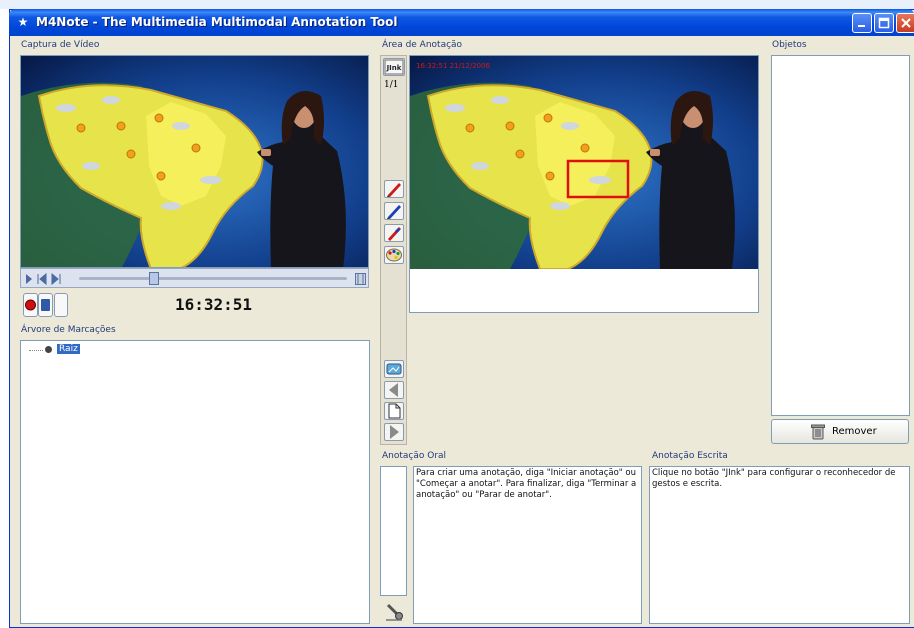  I want to click on written-annotation-label: Anotação Escrita, so click(690, 456).